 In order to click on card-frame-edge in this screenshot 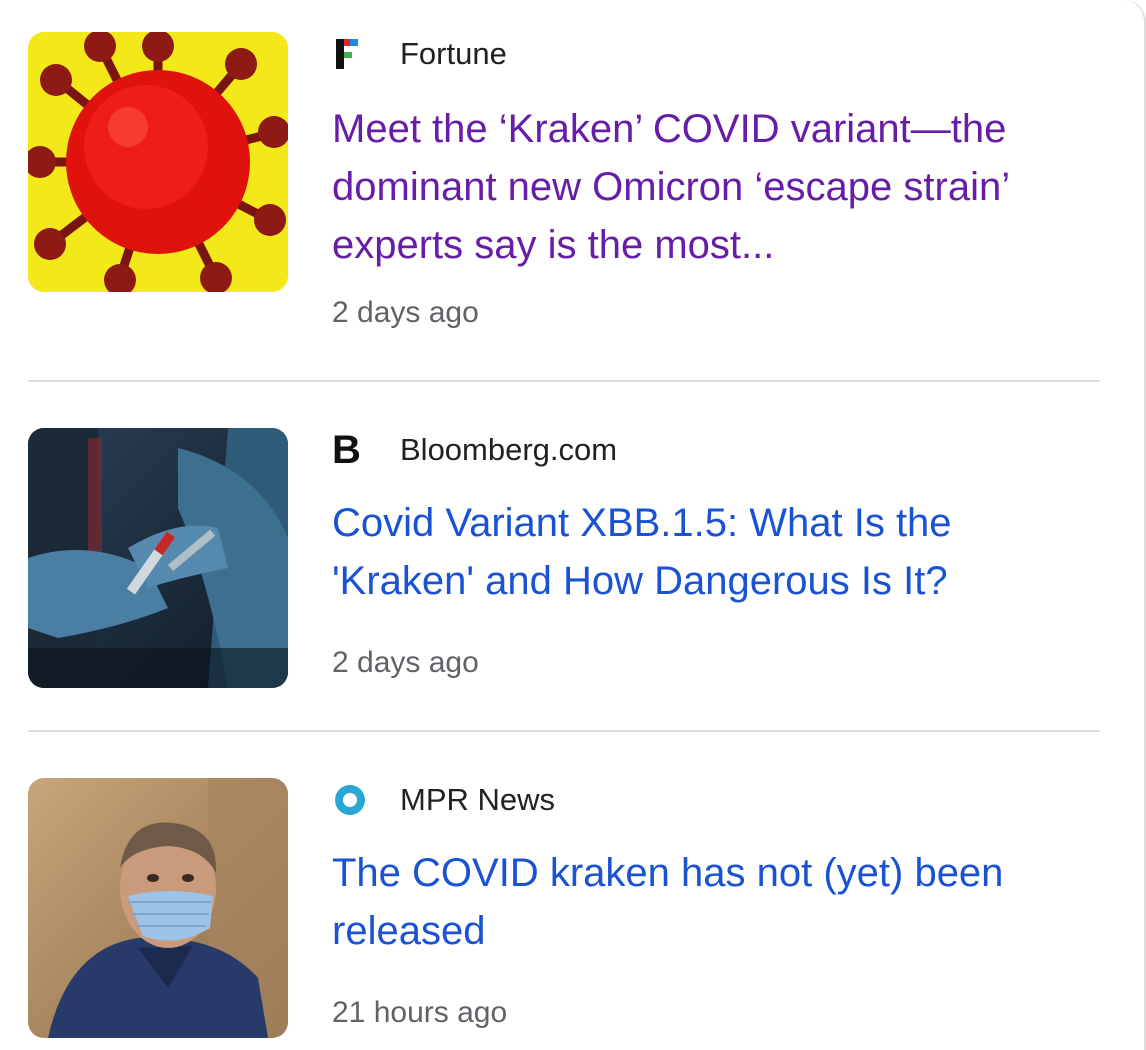, I will do `click(1135, 525)`.